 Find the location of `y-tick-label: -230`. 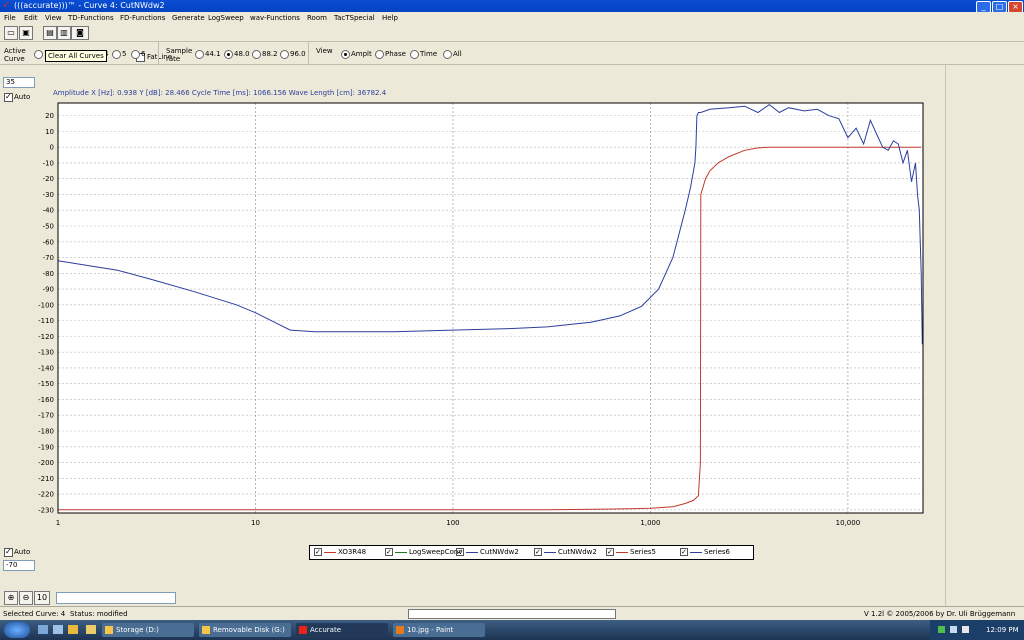

y-tick-label: -230 is located at coordinates (46, 510).